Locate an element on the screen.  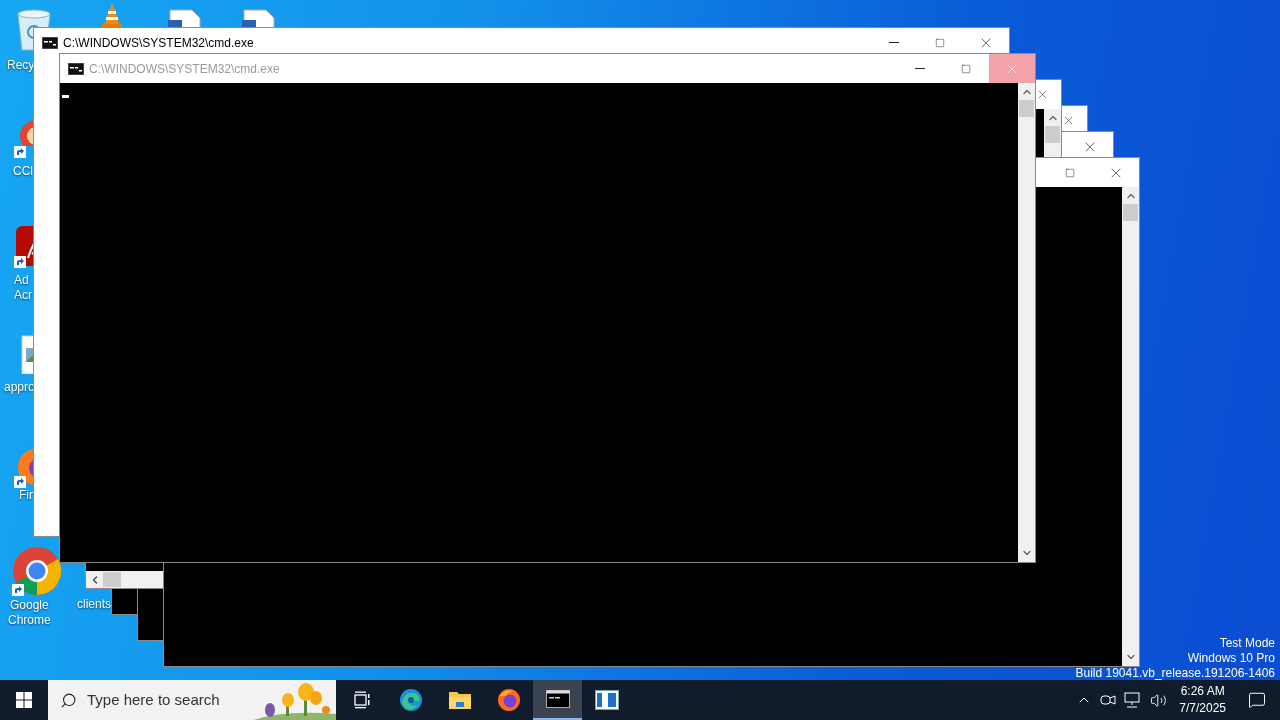
edition-text: Build 19041.vb_release.191206-1406 is located at coordinates (1175, 673).